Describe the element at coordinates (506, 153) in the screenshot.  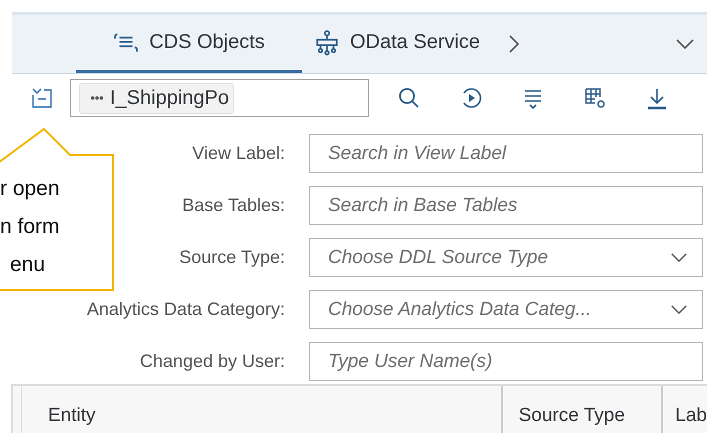
I see `input-field: Search in View Label` at that location.